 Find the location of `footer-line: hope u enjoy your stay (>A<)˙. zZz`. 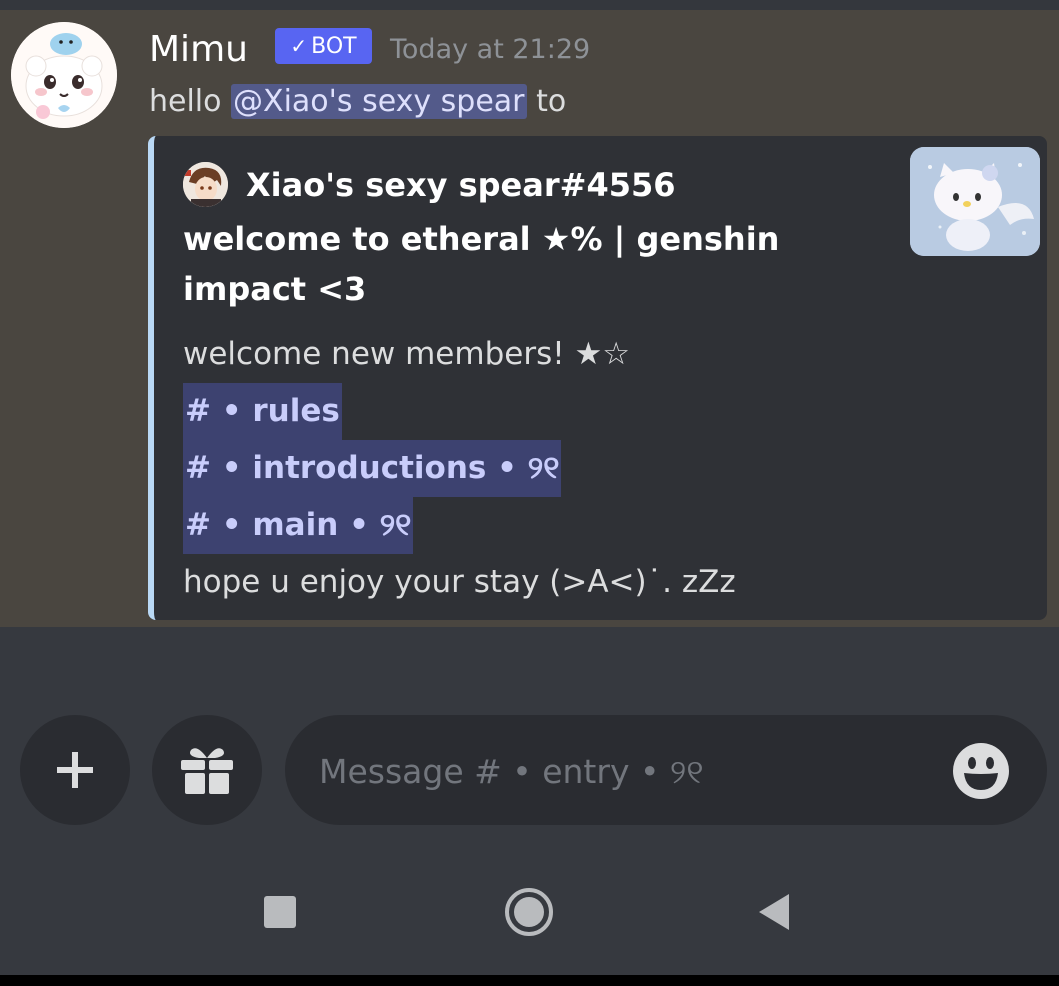

footer-line: hope u enjoy your stay (>A<)˙. zZz is located at coordinates (459, 582).